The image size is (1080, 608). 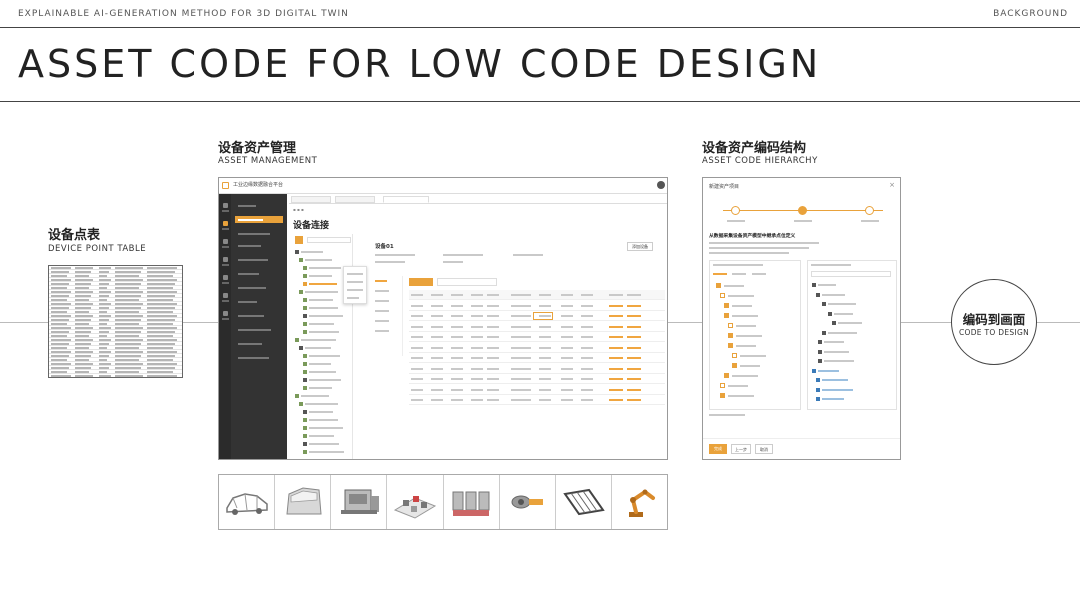 I want to click on close-icon: ×, so click(x=892, y=185).